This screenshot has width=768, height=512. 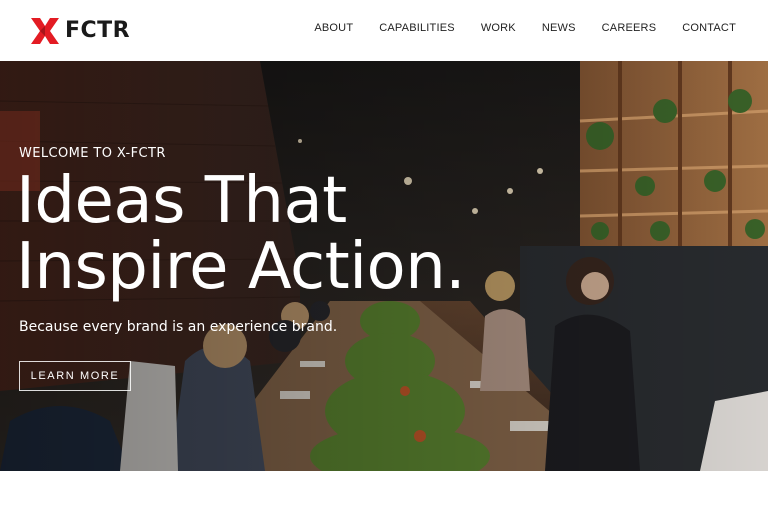 I want to click on hero-eyebrow: WELCOME TO X-FCTR, so click(x=92, y=153).